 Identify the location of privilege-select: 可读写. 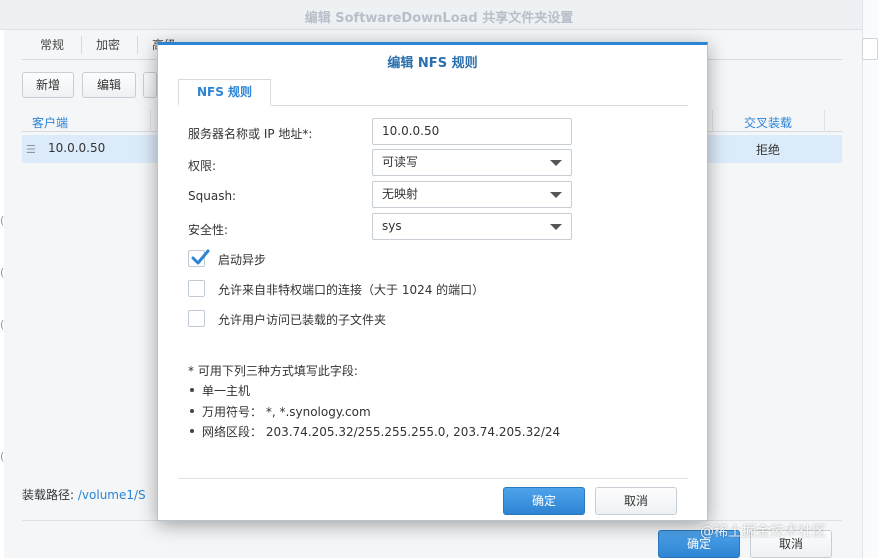
(472, 162).